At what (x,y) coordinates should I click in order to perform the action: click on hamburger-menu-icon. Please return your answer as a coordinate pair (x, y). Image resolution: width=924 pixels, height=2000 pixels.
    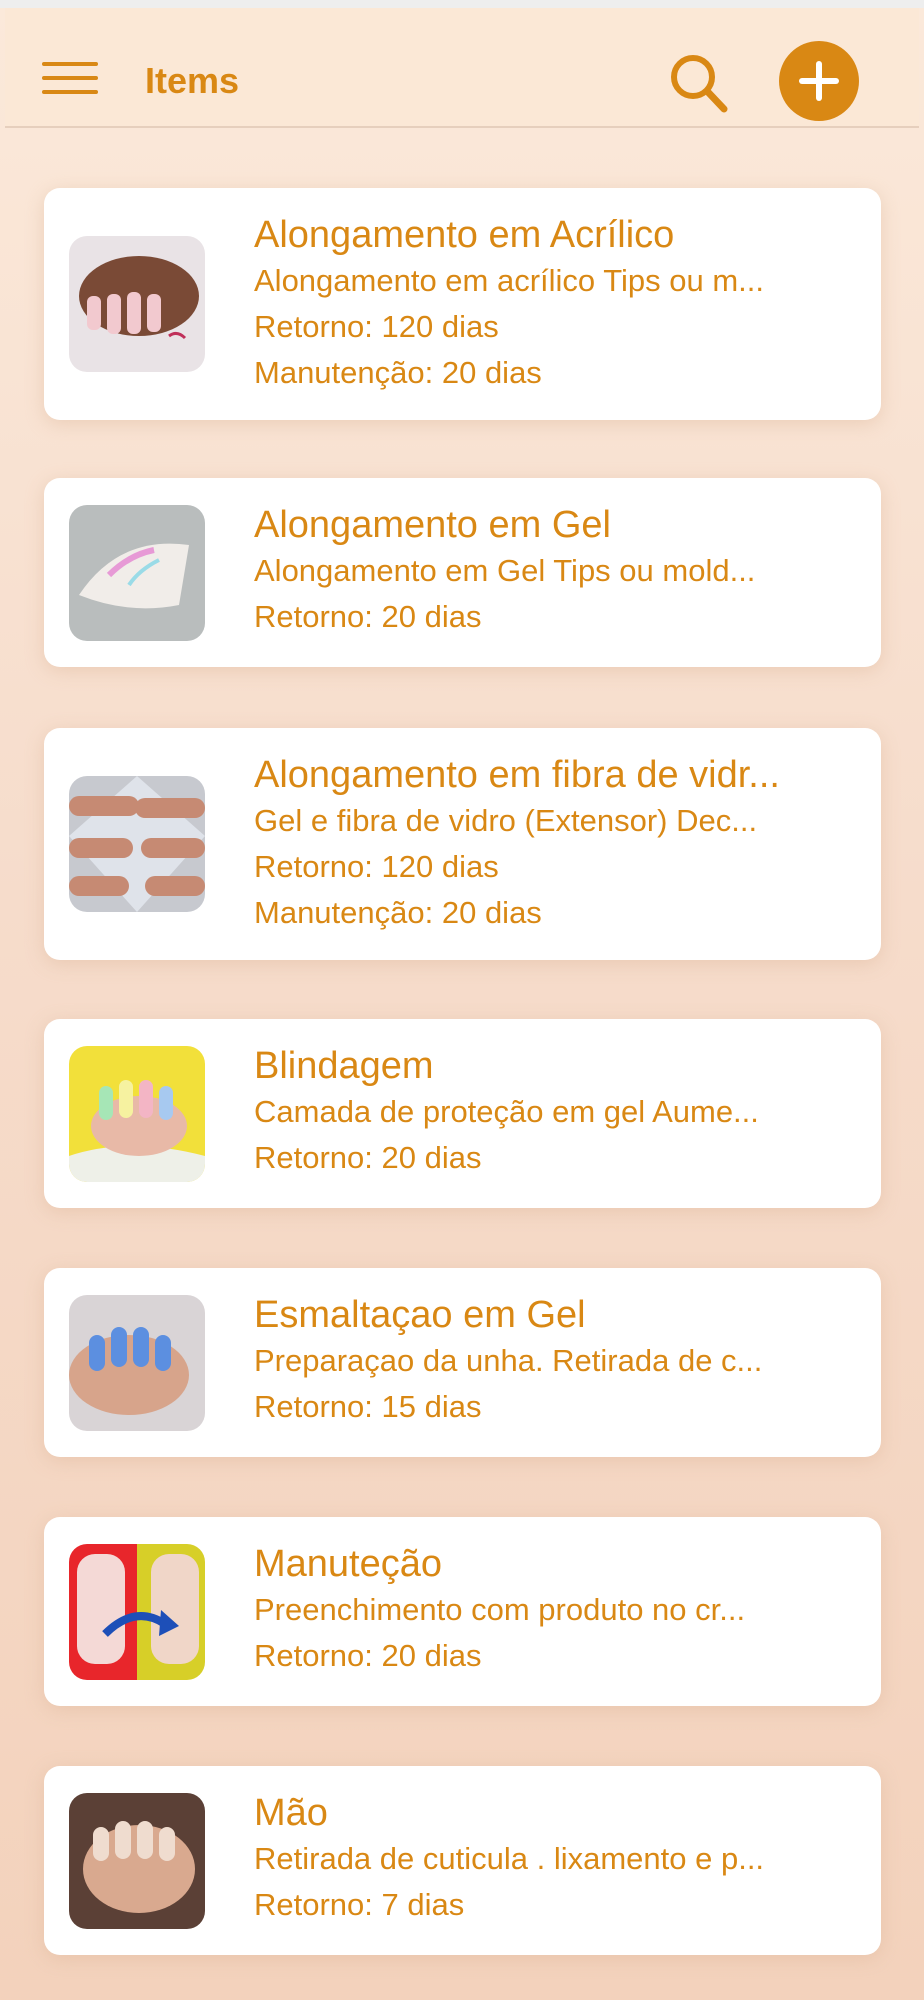
    Looking at the image, I should click on (67, 78).